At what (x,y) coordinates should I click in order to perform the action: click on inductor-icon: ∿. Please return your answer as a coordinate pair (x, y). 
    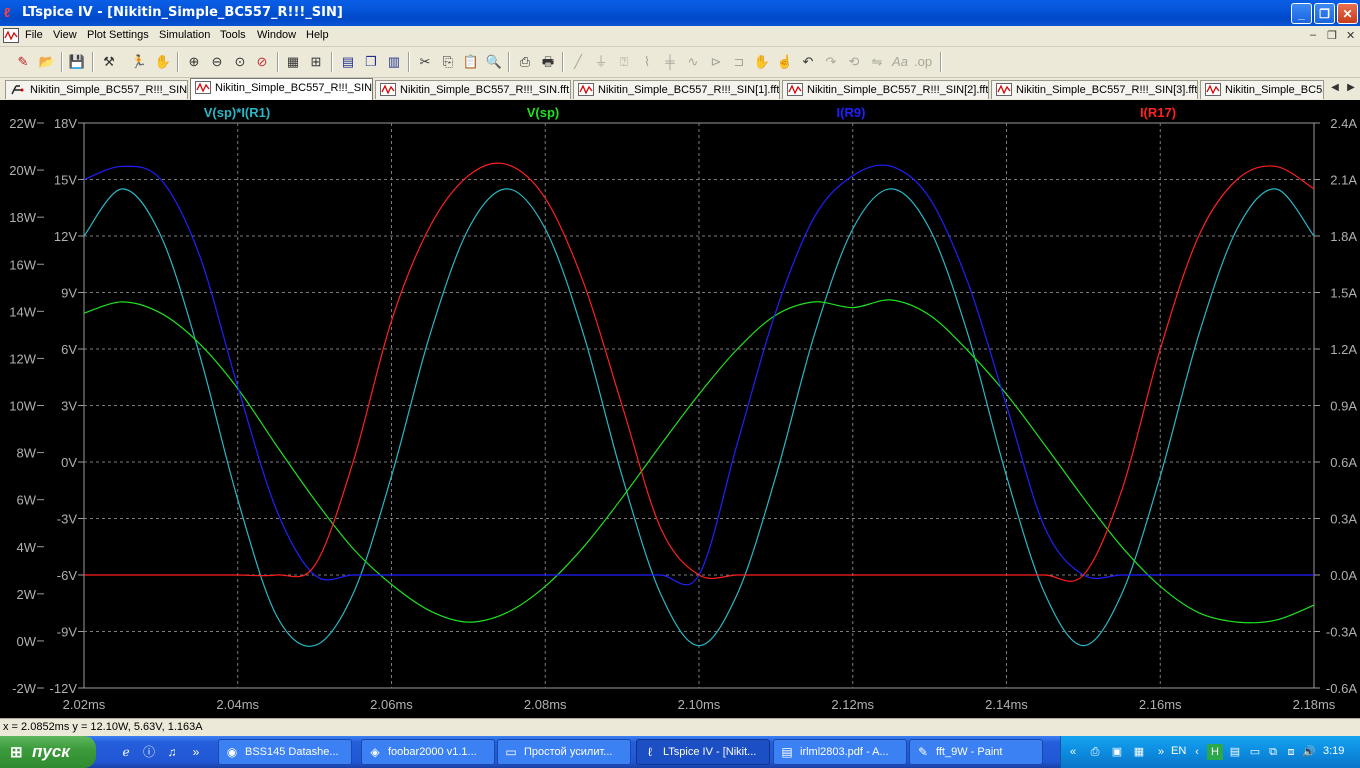
    Looking at the image, I should click on (693, 62).